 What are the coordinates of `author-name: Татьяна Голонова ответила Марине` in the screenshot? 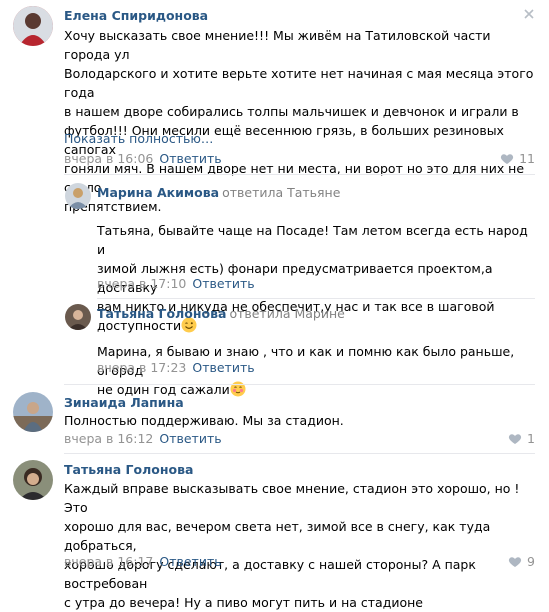 It's located at (221, 314).